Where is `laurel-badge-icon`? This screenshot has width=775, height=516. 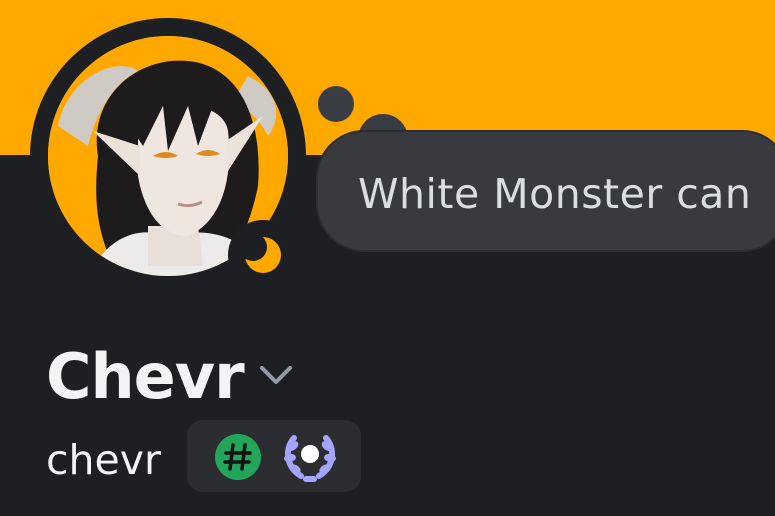 laurel-badge-icon is located at coordinates (310, 457).